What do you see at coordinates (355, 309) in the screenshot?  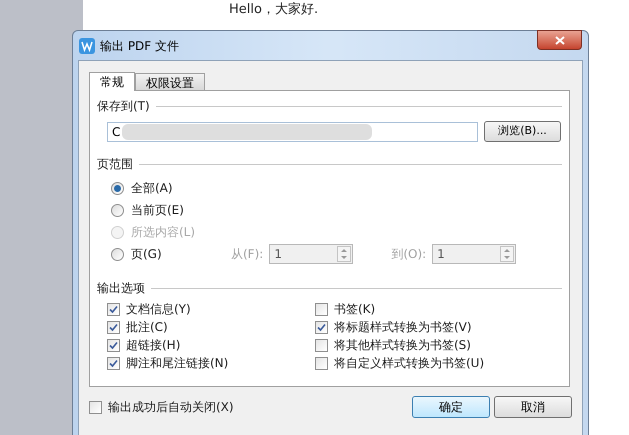 I see `checkbox-label: 书签(K)` at bounding box center [355, 309].